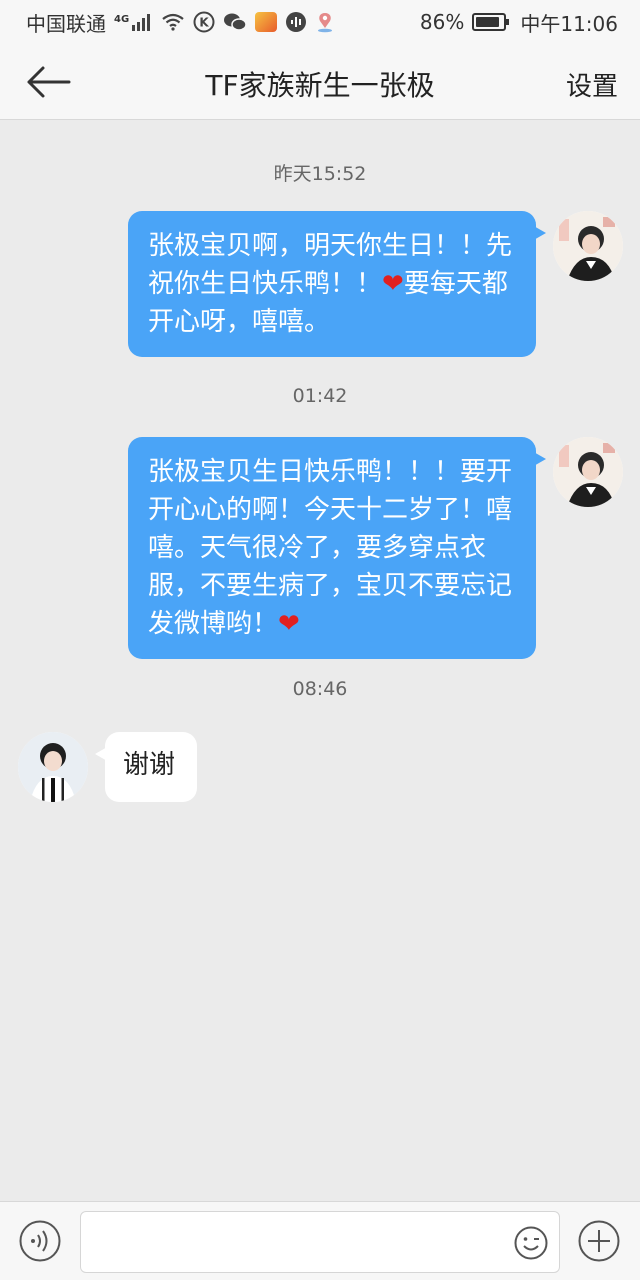 The width and height of the screenshot is (640, 1280). I want to click on message-input, so click(320, 1242).